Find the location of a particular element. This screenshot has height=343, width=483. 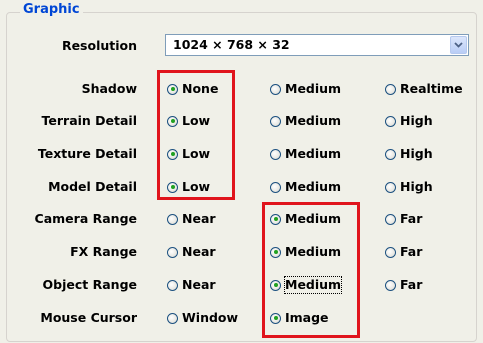

texture-detail-option-medium: Medium is located at coordinates (305, 154).